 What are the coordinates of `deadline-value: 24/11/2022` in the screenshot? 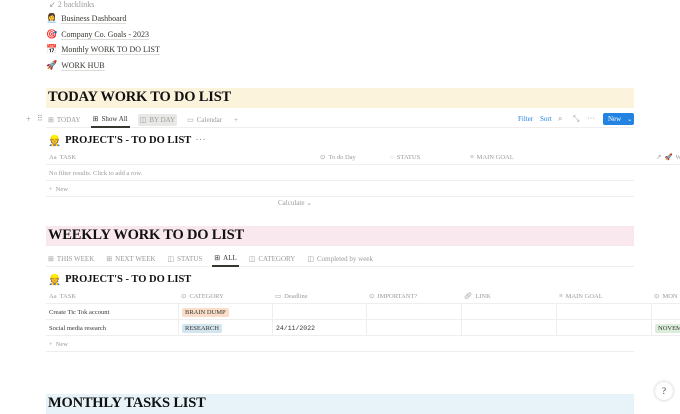 It's located at (319, 328).